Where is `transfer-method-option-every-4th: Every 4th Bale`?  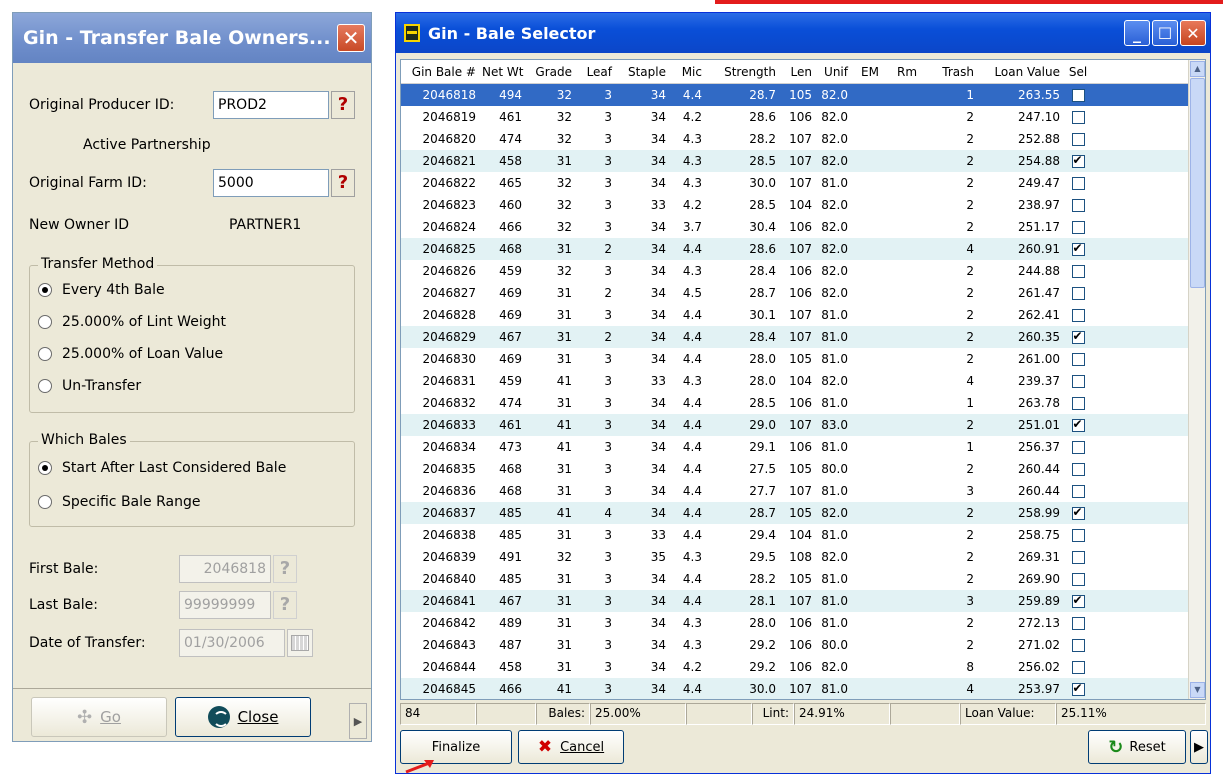
transfer-method-option-every-4th: Every 4th Bale is located at coordinates (101, 290).